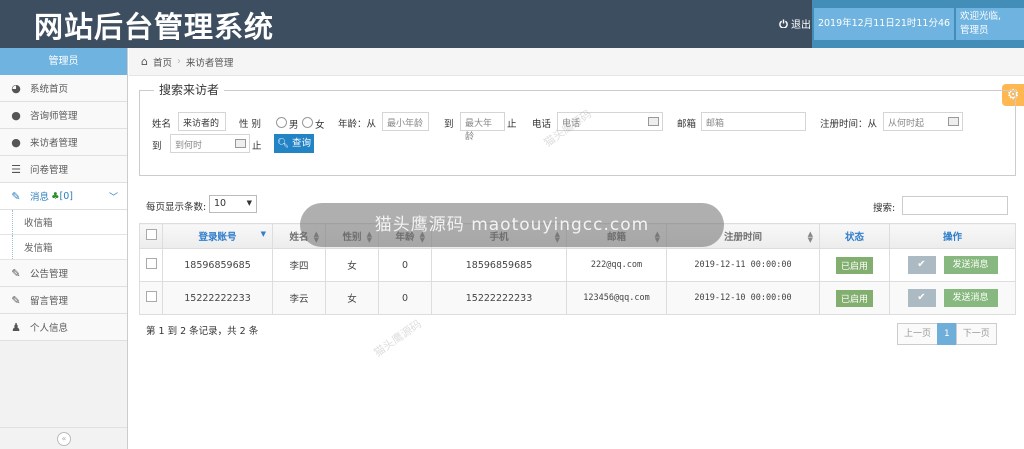 The height and width of the screenshot is (449, 1024). Describe the element at coordinates (302, 143) in the screenshot. I see `query-button-label: 查询` at that location.